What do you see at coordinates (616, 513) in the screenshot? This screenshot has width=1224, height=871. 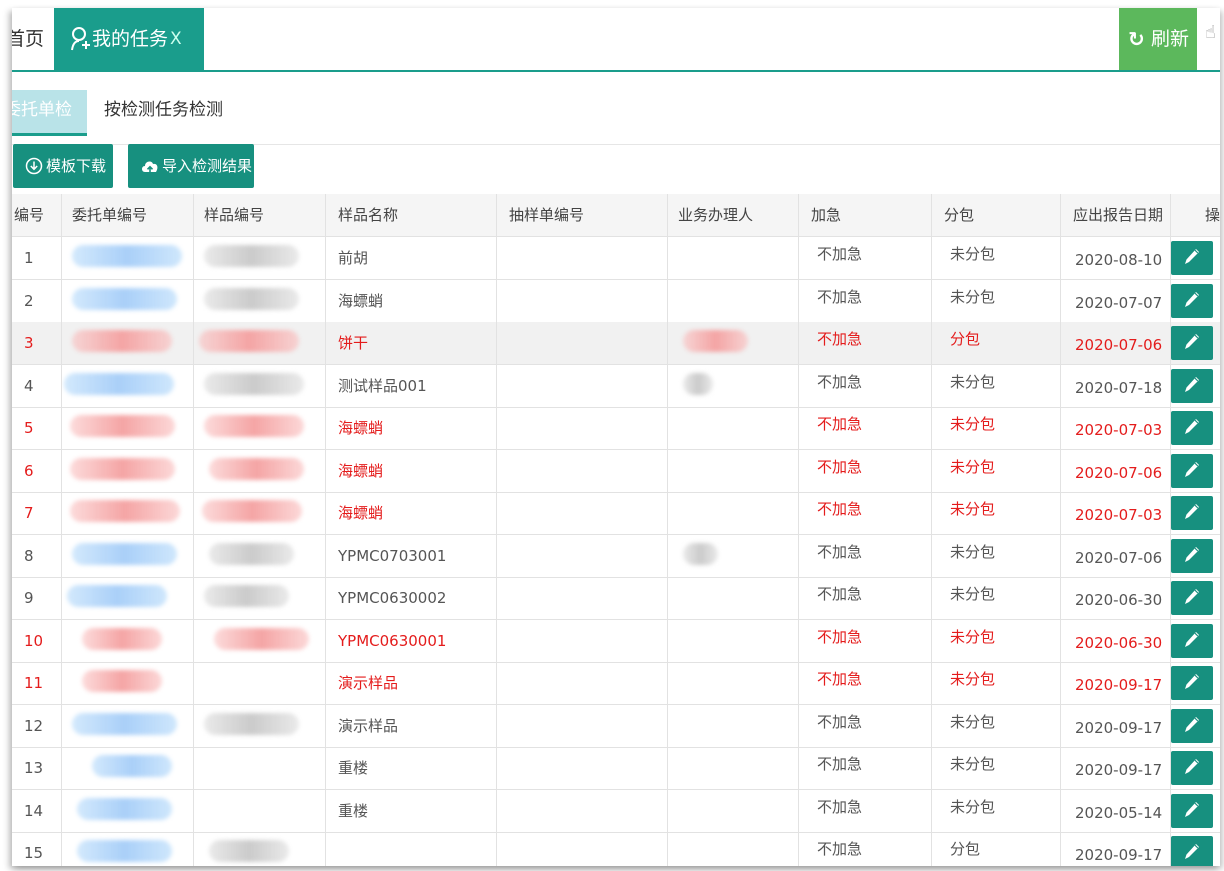 I see `table-row: 7 海螵蛸 不加急 未分包 2020-07-03` at bounding box center [616, 513].